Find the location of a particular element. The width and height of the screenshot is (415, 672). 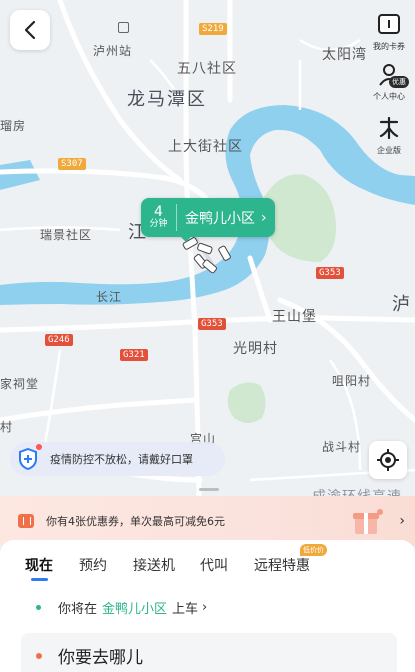

card-icon is located at coordinates (389, 24).